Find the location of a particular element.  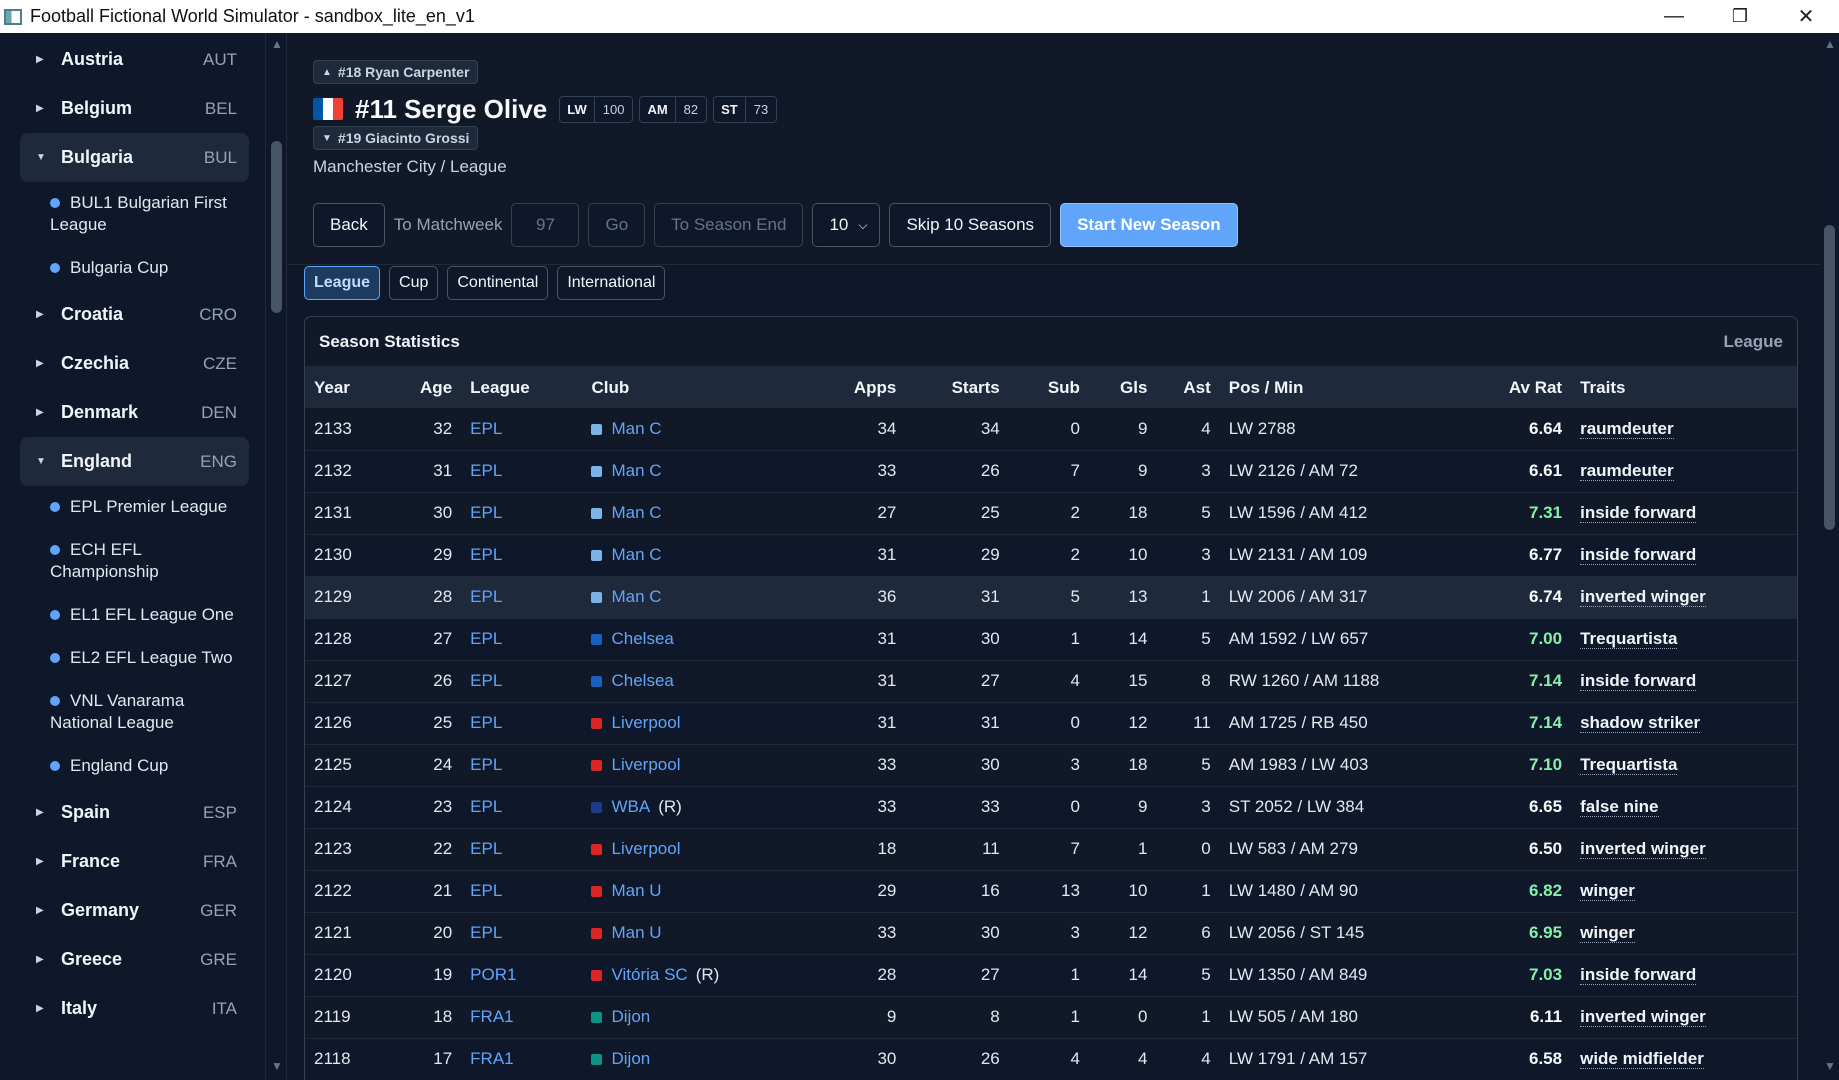

trait-label: false nine is located at coordinates (1619, 807).